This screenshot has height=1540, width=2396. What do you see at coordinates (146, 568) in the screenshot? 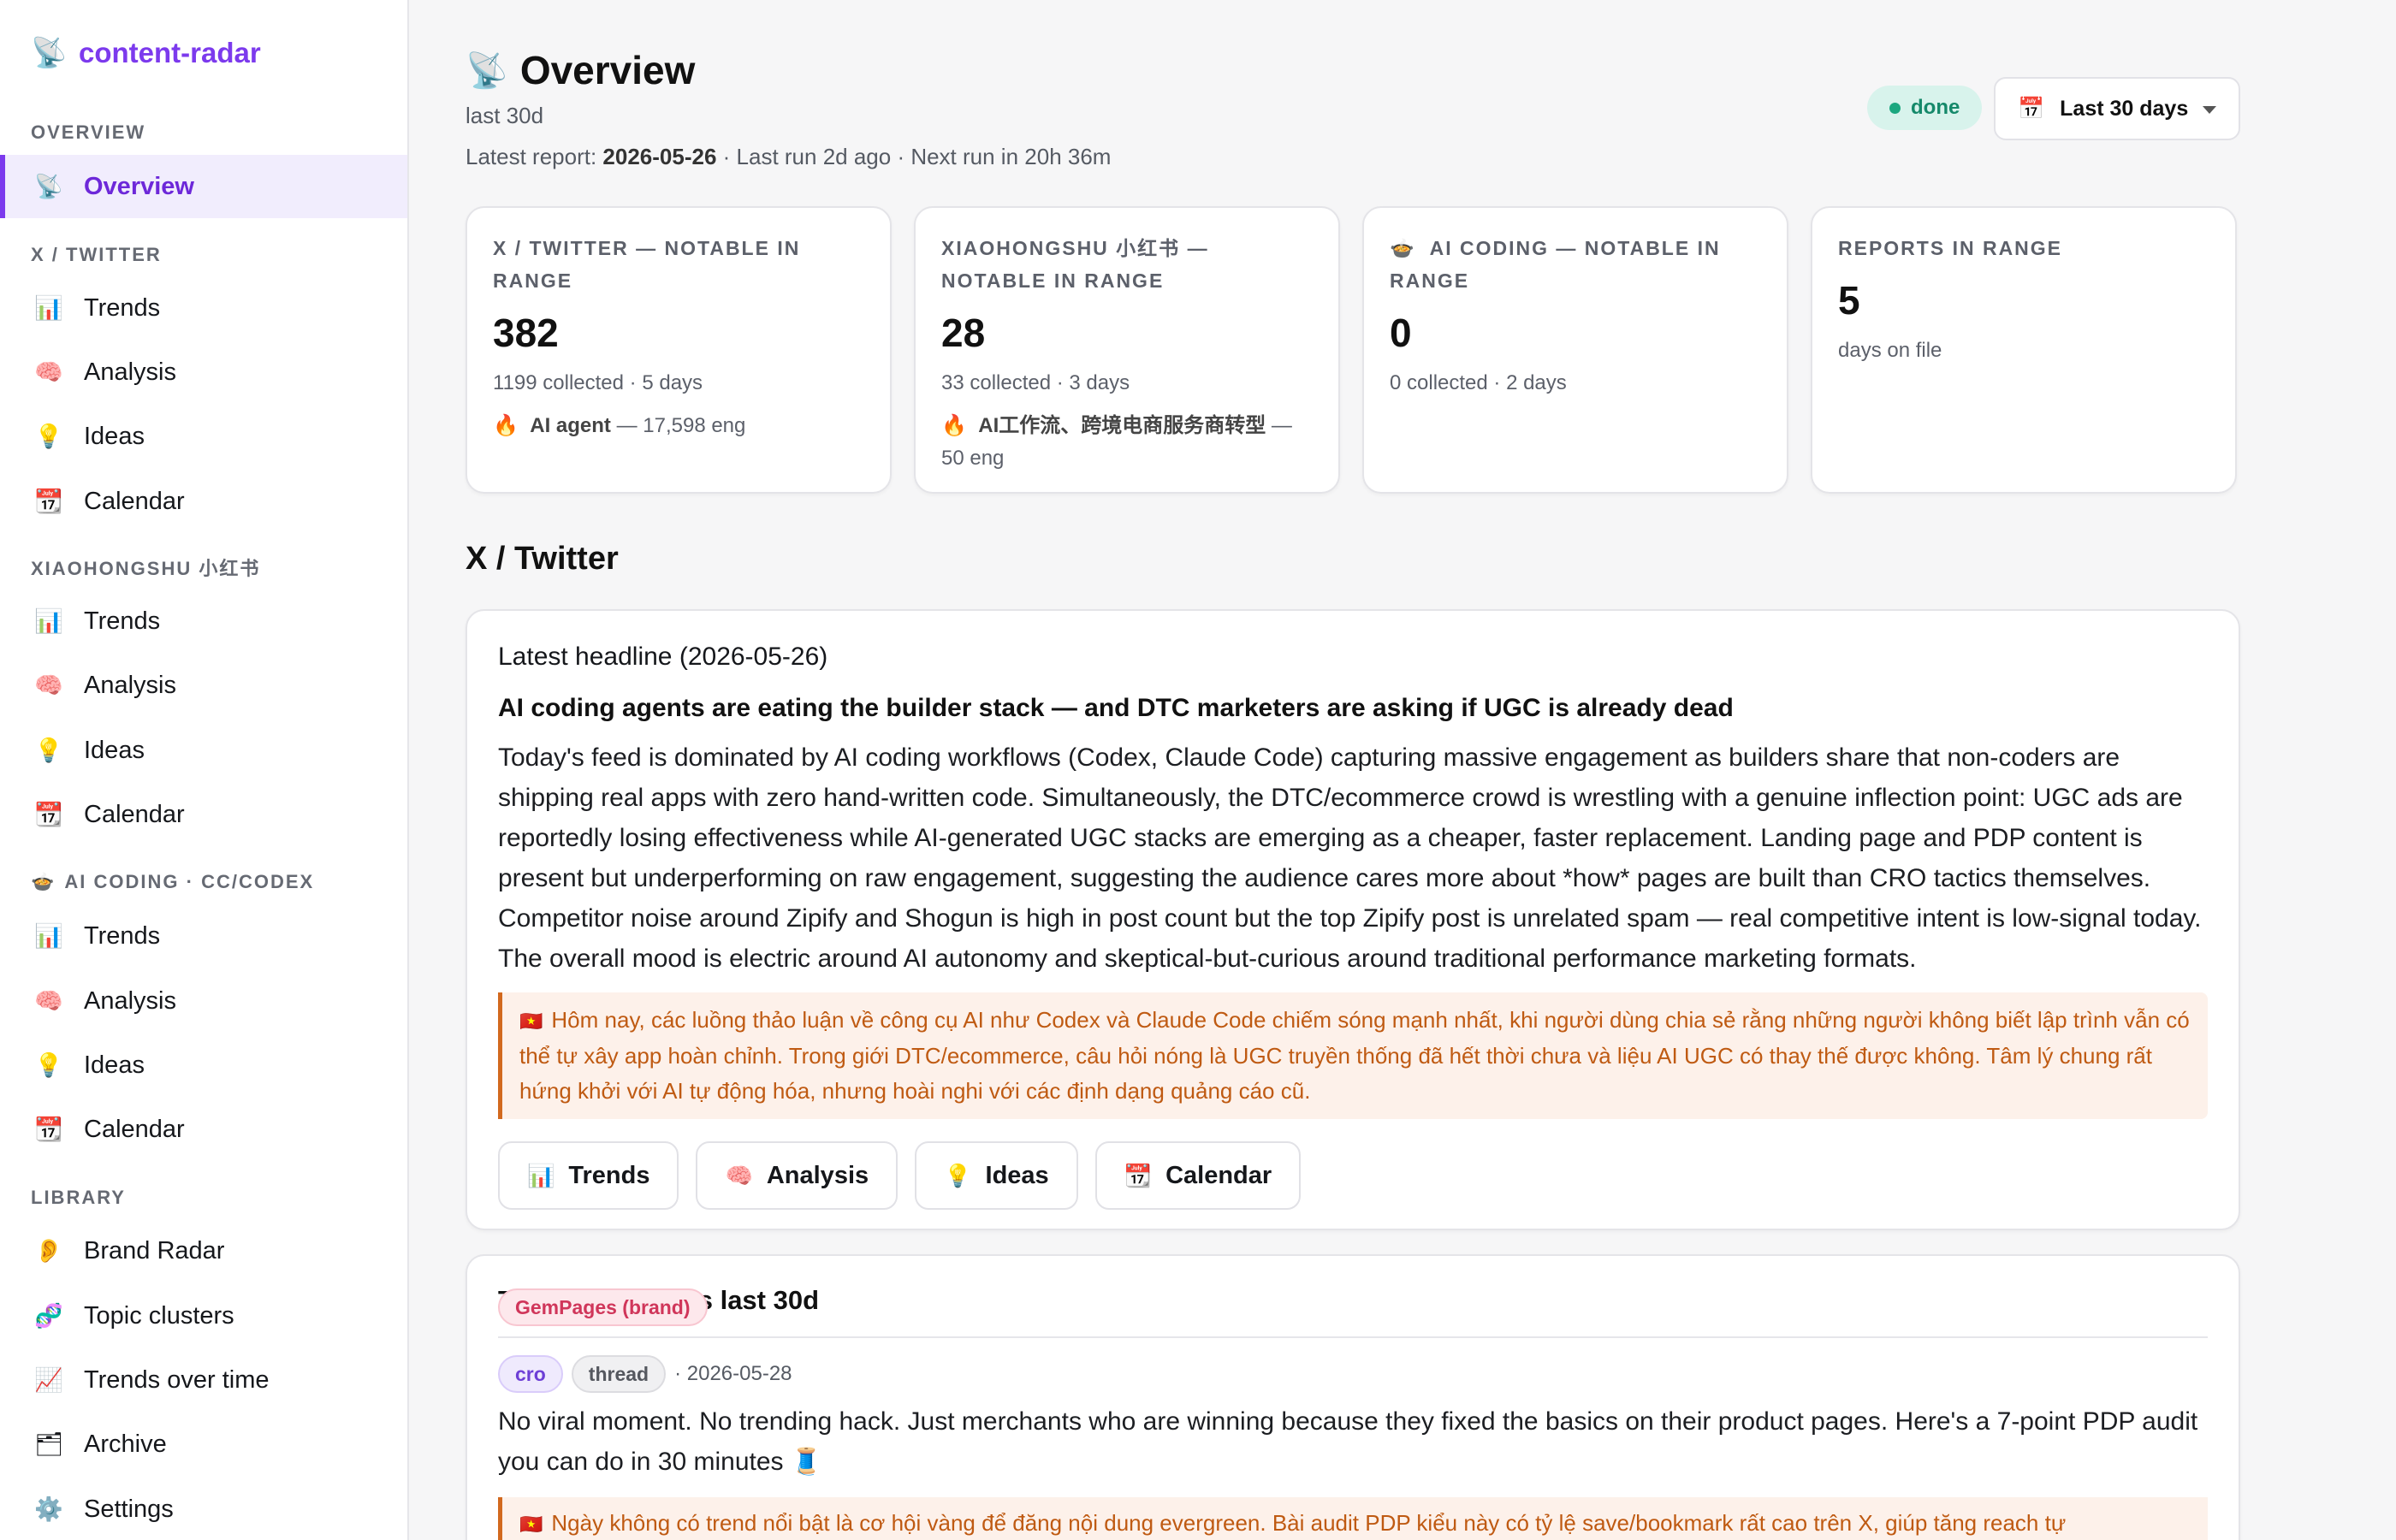
I see `section-label-xiaohongshu: XIAOHONGSHU 小红书` at bounding box center [146, 568].